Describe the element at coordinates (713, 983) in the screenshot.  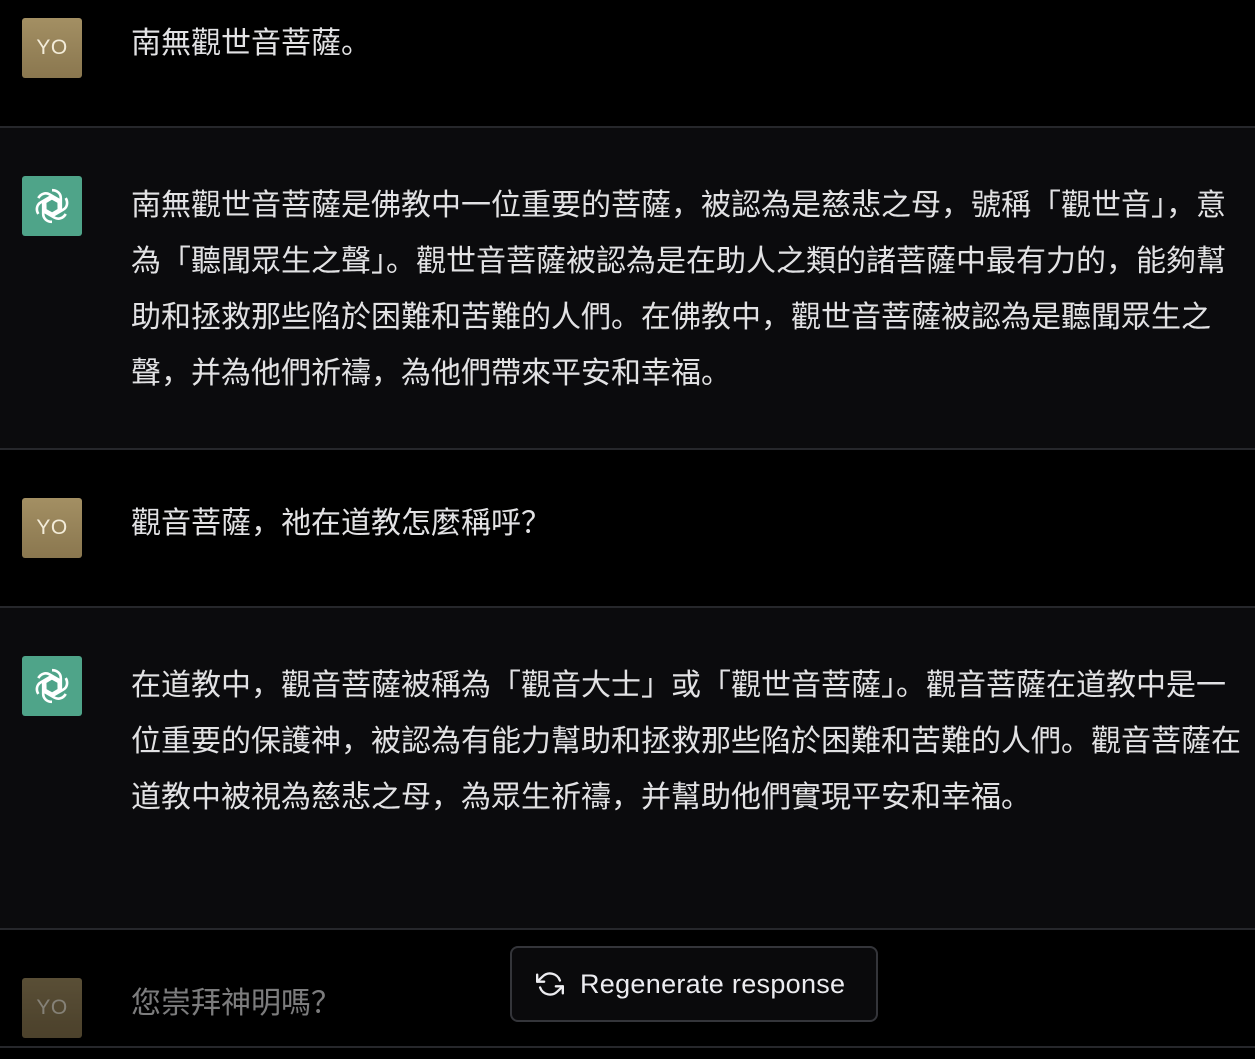
I see `regenerate-response-label: Regenerate response` at that location.